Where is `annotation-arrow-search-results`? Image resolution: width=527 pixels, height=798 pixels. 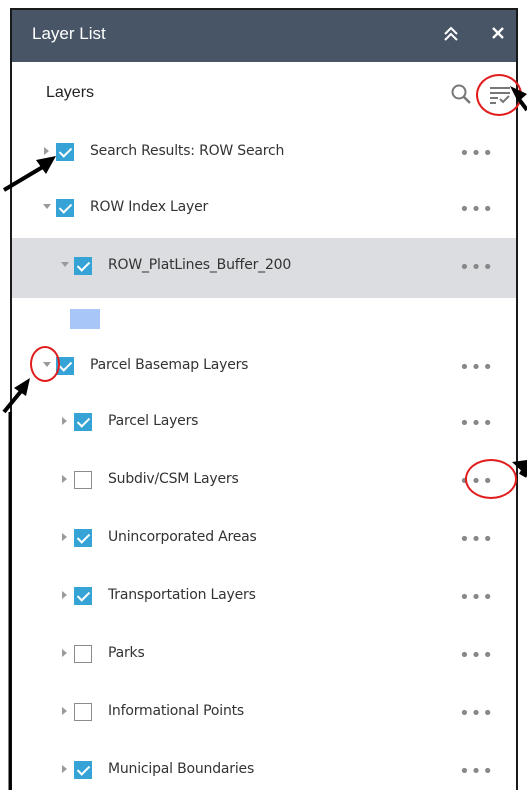
annotation-arrow-search-results is located at coordinates (25, 177).